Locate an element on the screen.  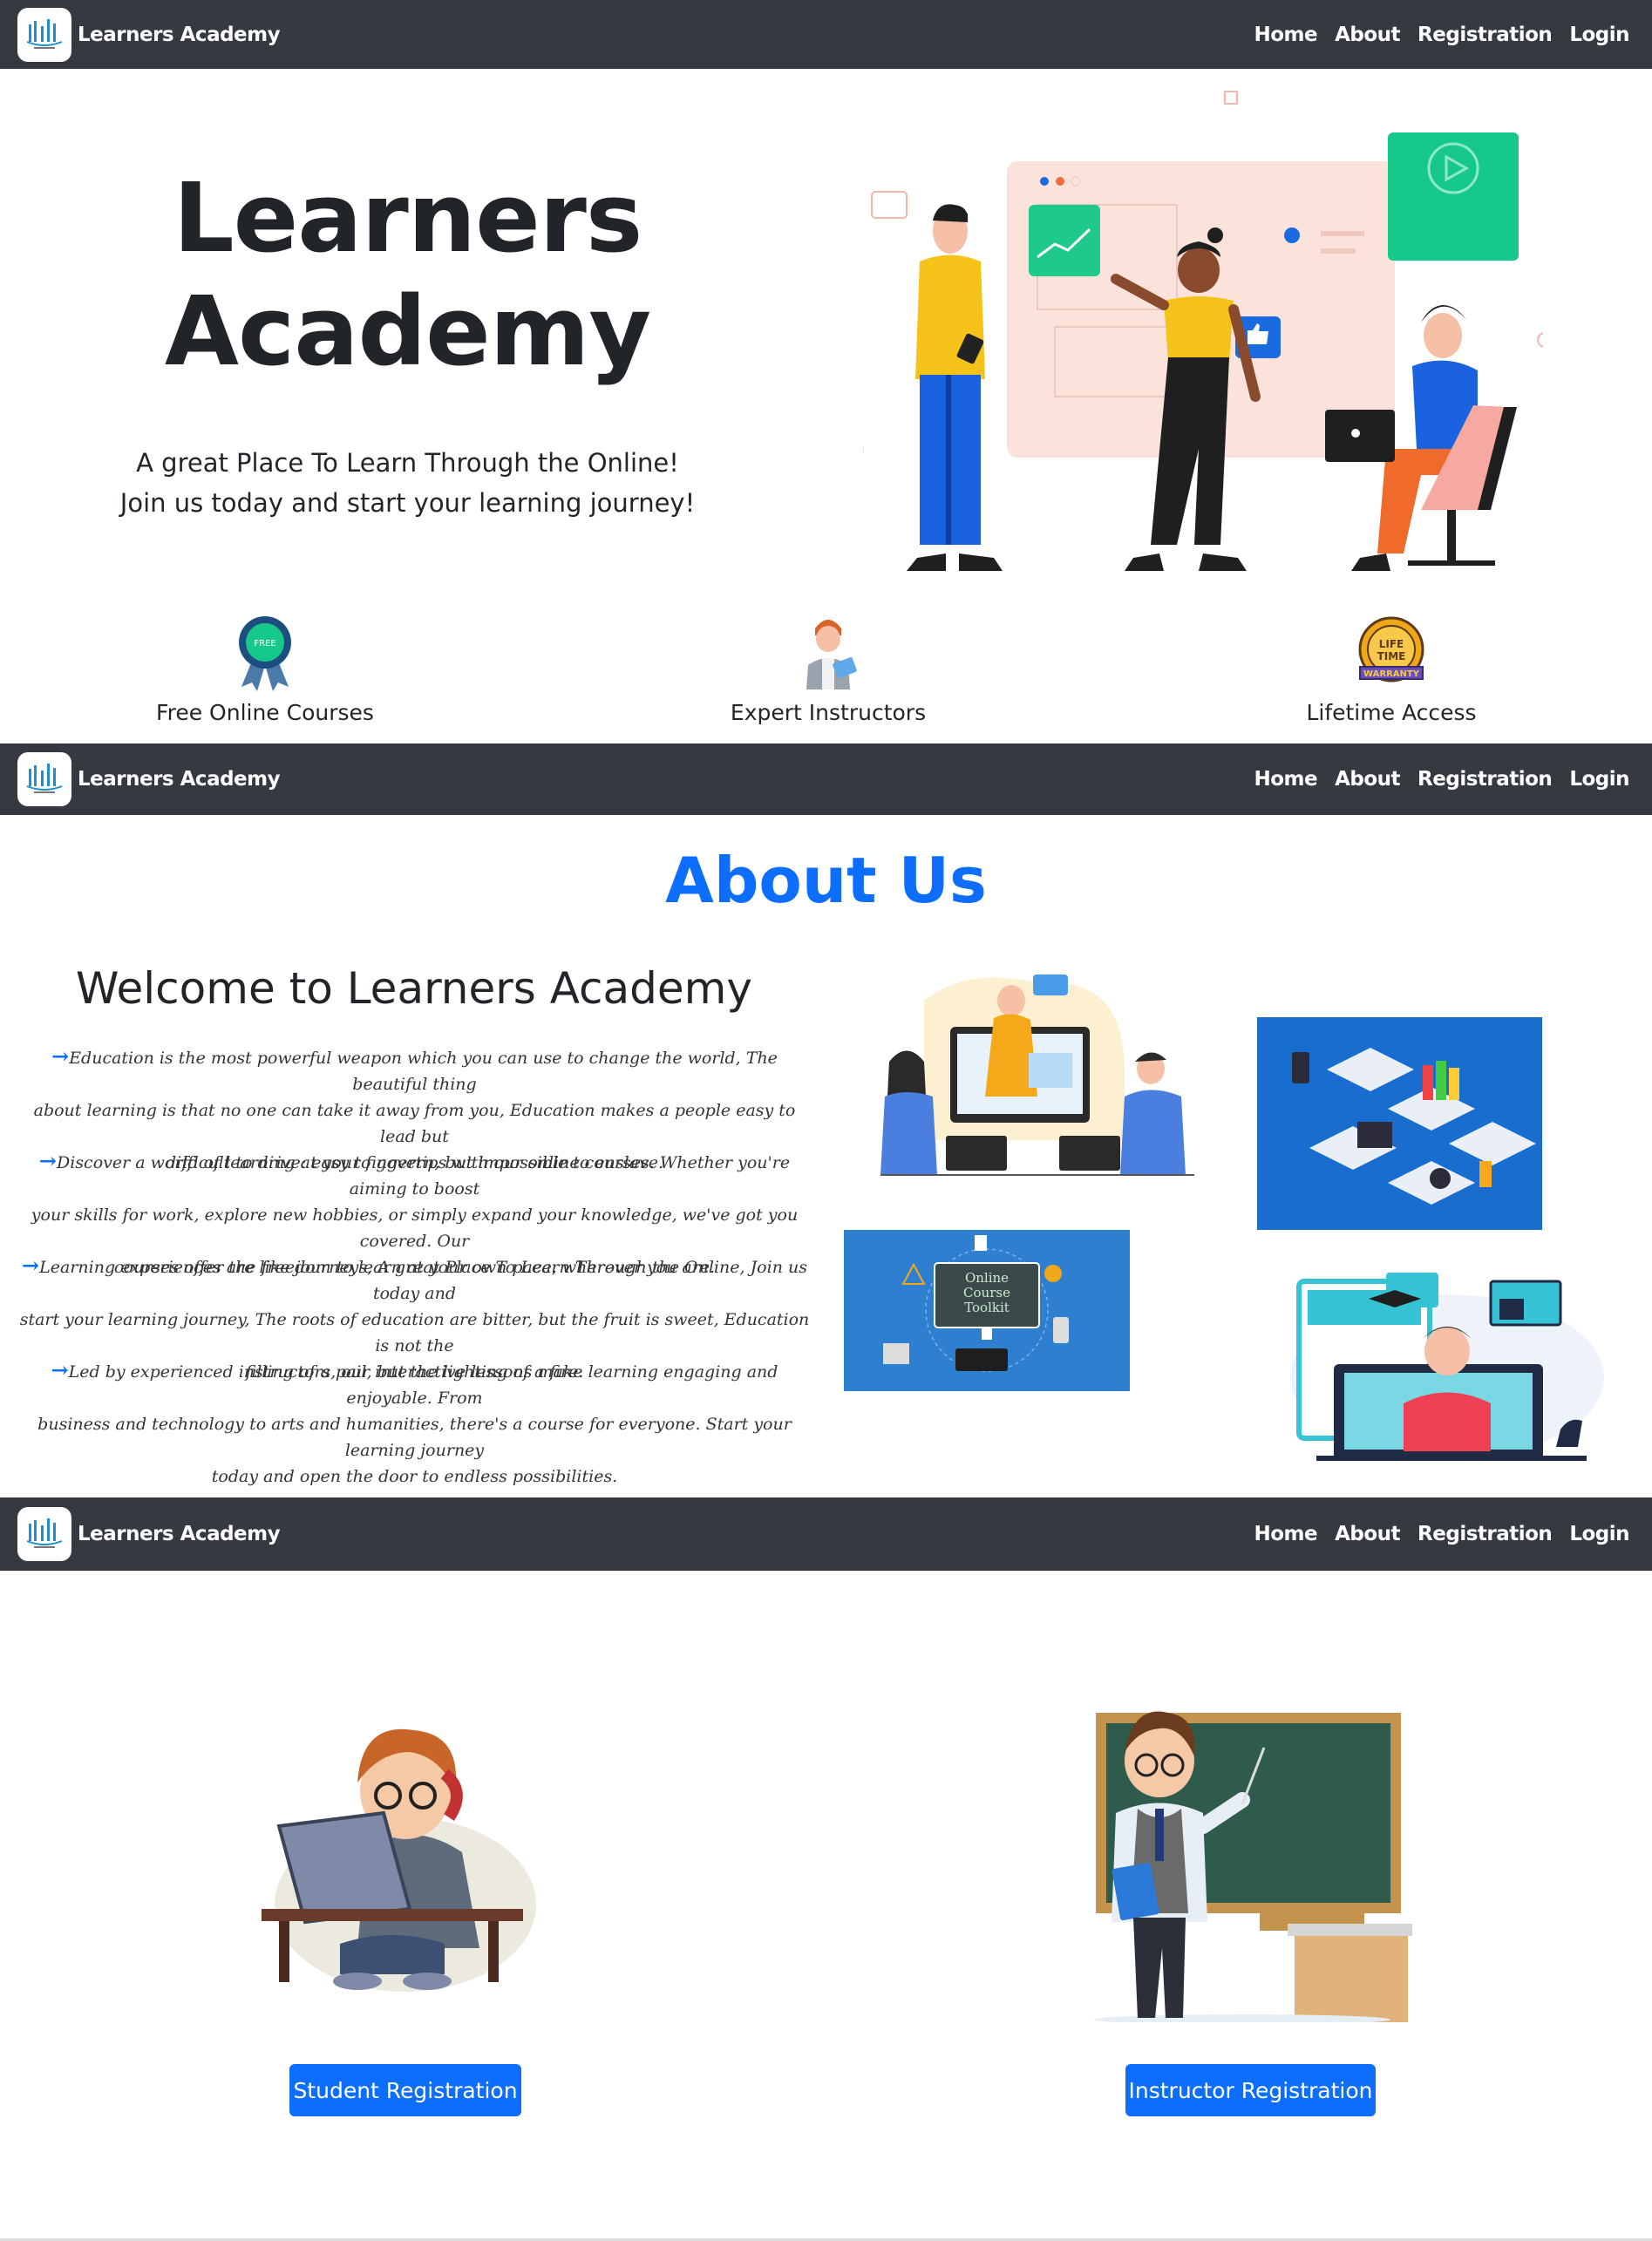
feature-free-courses: FREE Free Online Courses is located at coordinates (265, 669).